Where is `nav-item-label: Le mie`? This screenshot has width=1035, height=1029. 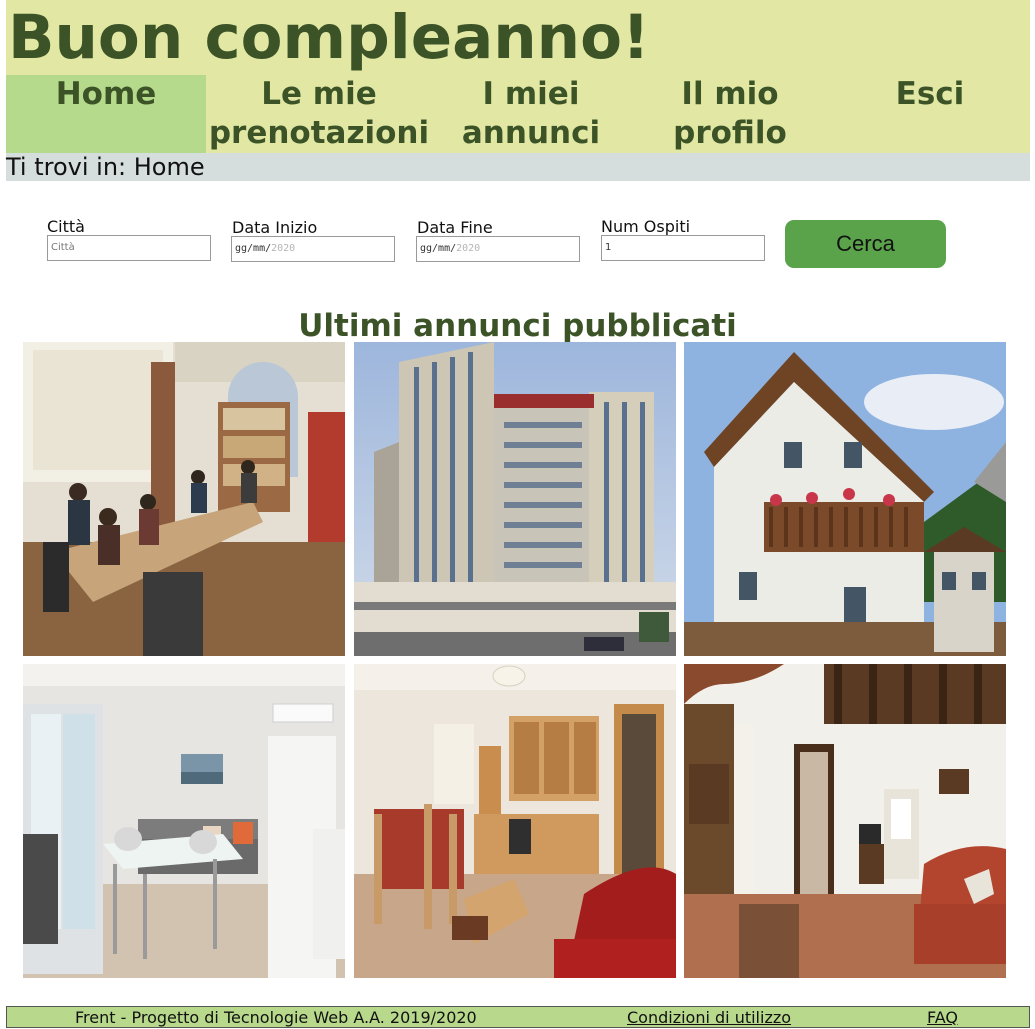 nav-item-label: Le mie is located at coordinates (319, 94).